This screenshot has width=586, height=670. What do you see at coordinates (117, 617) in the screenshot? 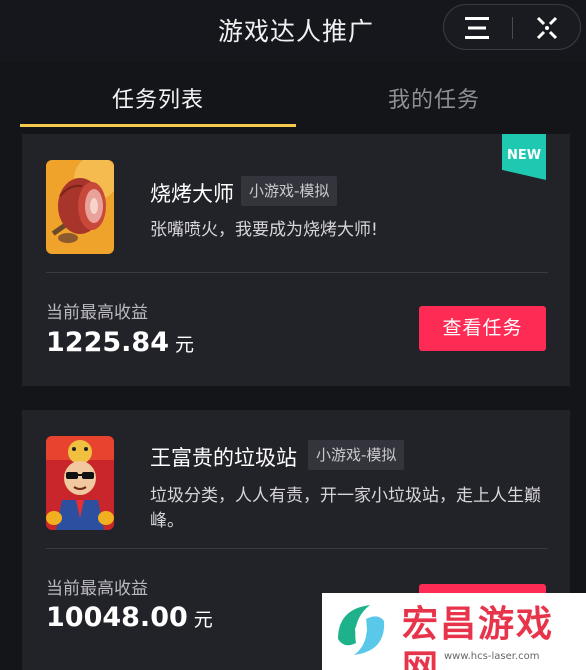
I see `earnings-amount: 10048.00` at bounding box center [117, 617].